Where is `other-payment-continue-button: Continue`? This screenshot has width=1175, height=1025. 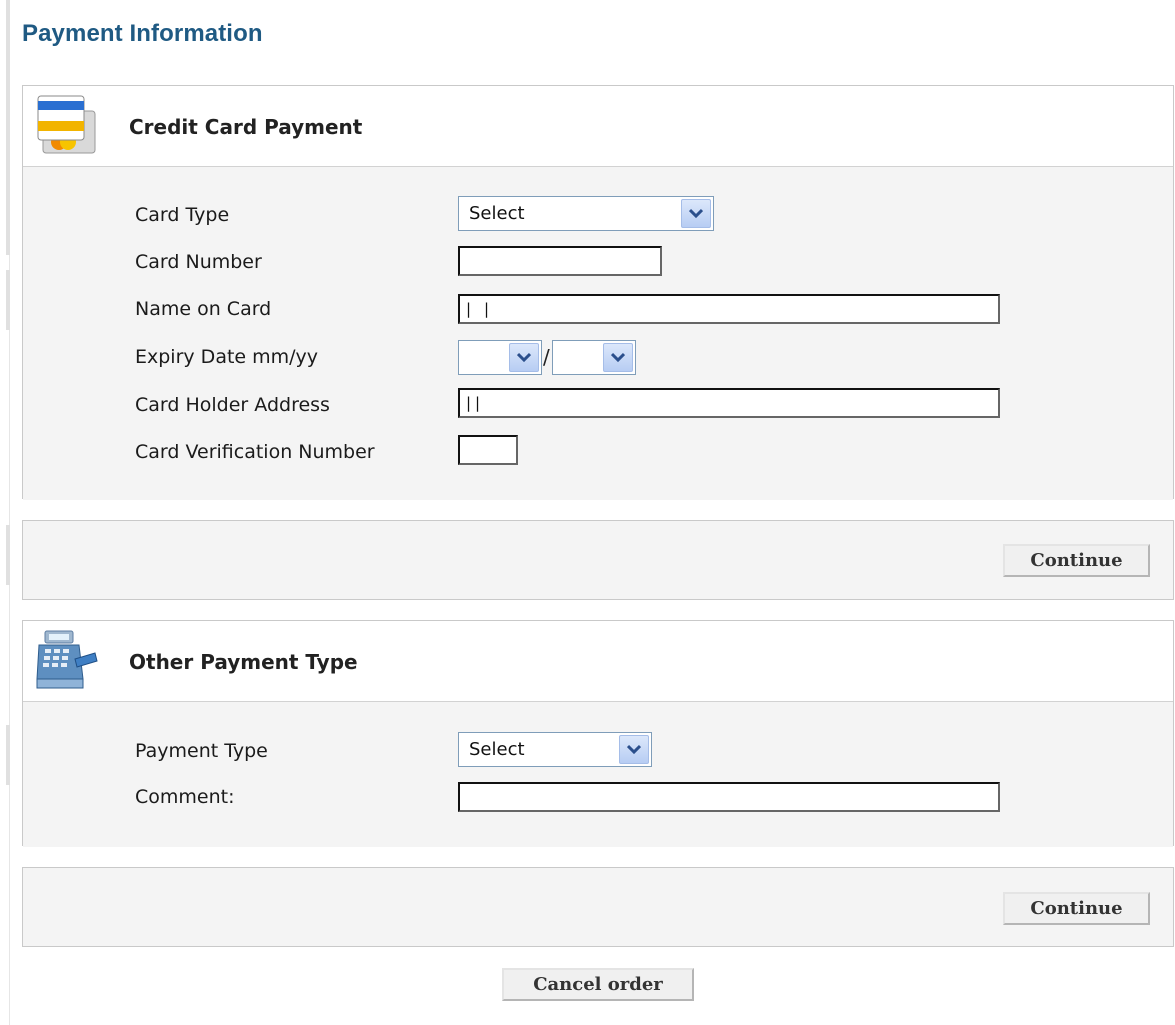
other-payment-continue-button: Continue is located at coordinates (1076, 908).